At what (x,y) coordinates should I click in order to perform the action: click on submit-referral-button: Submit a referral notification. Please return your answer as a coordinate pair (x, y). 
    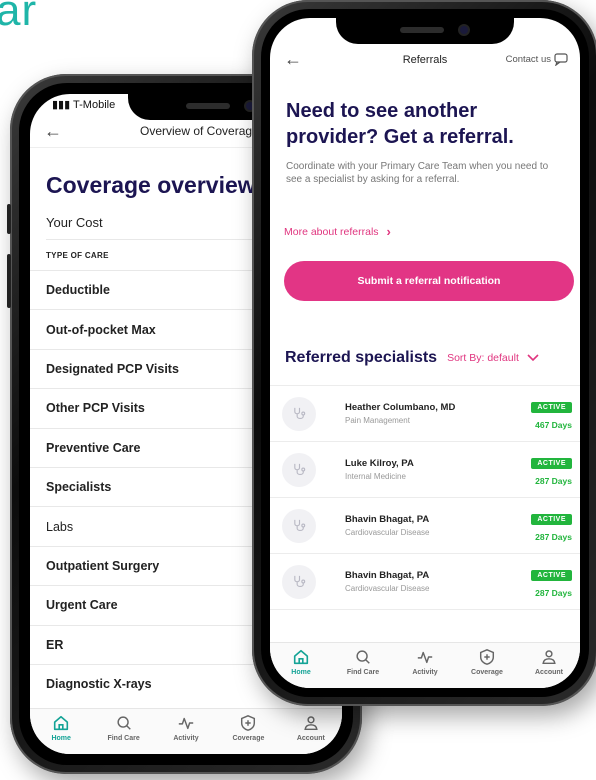
    Looking at the image, I should click on (429, 281).